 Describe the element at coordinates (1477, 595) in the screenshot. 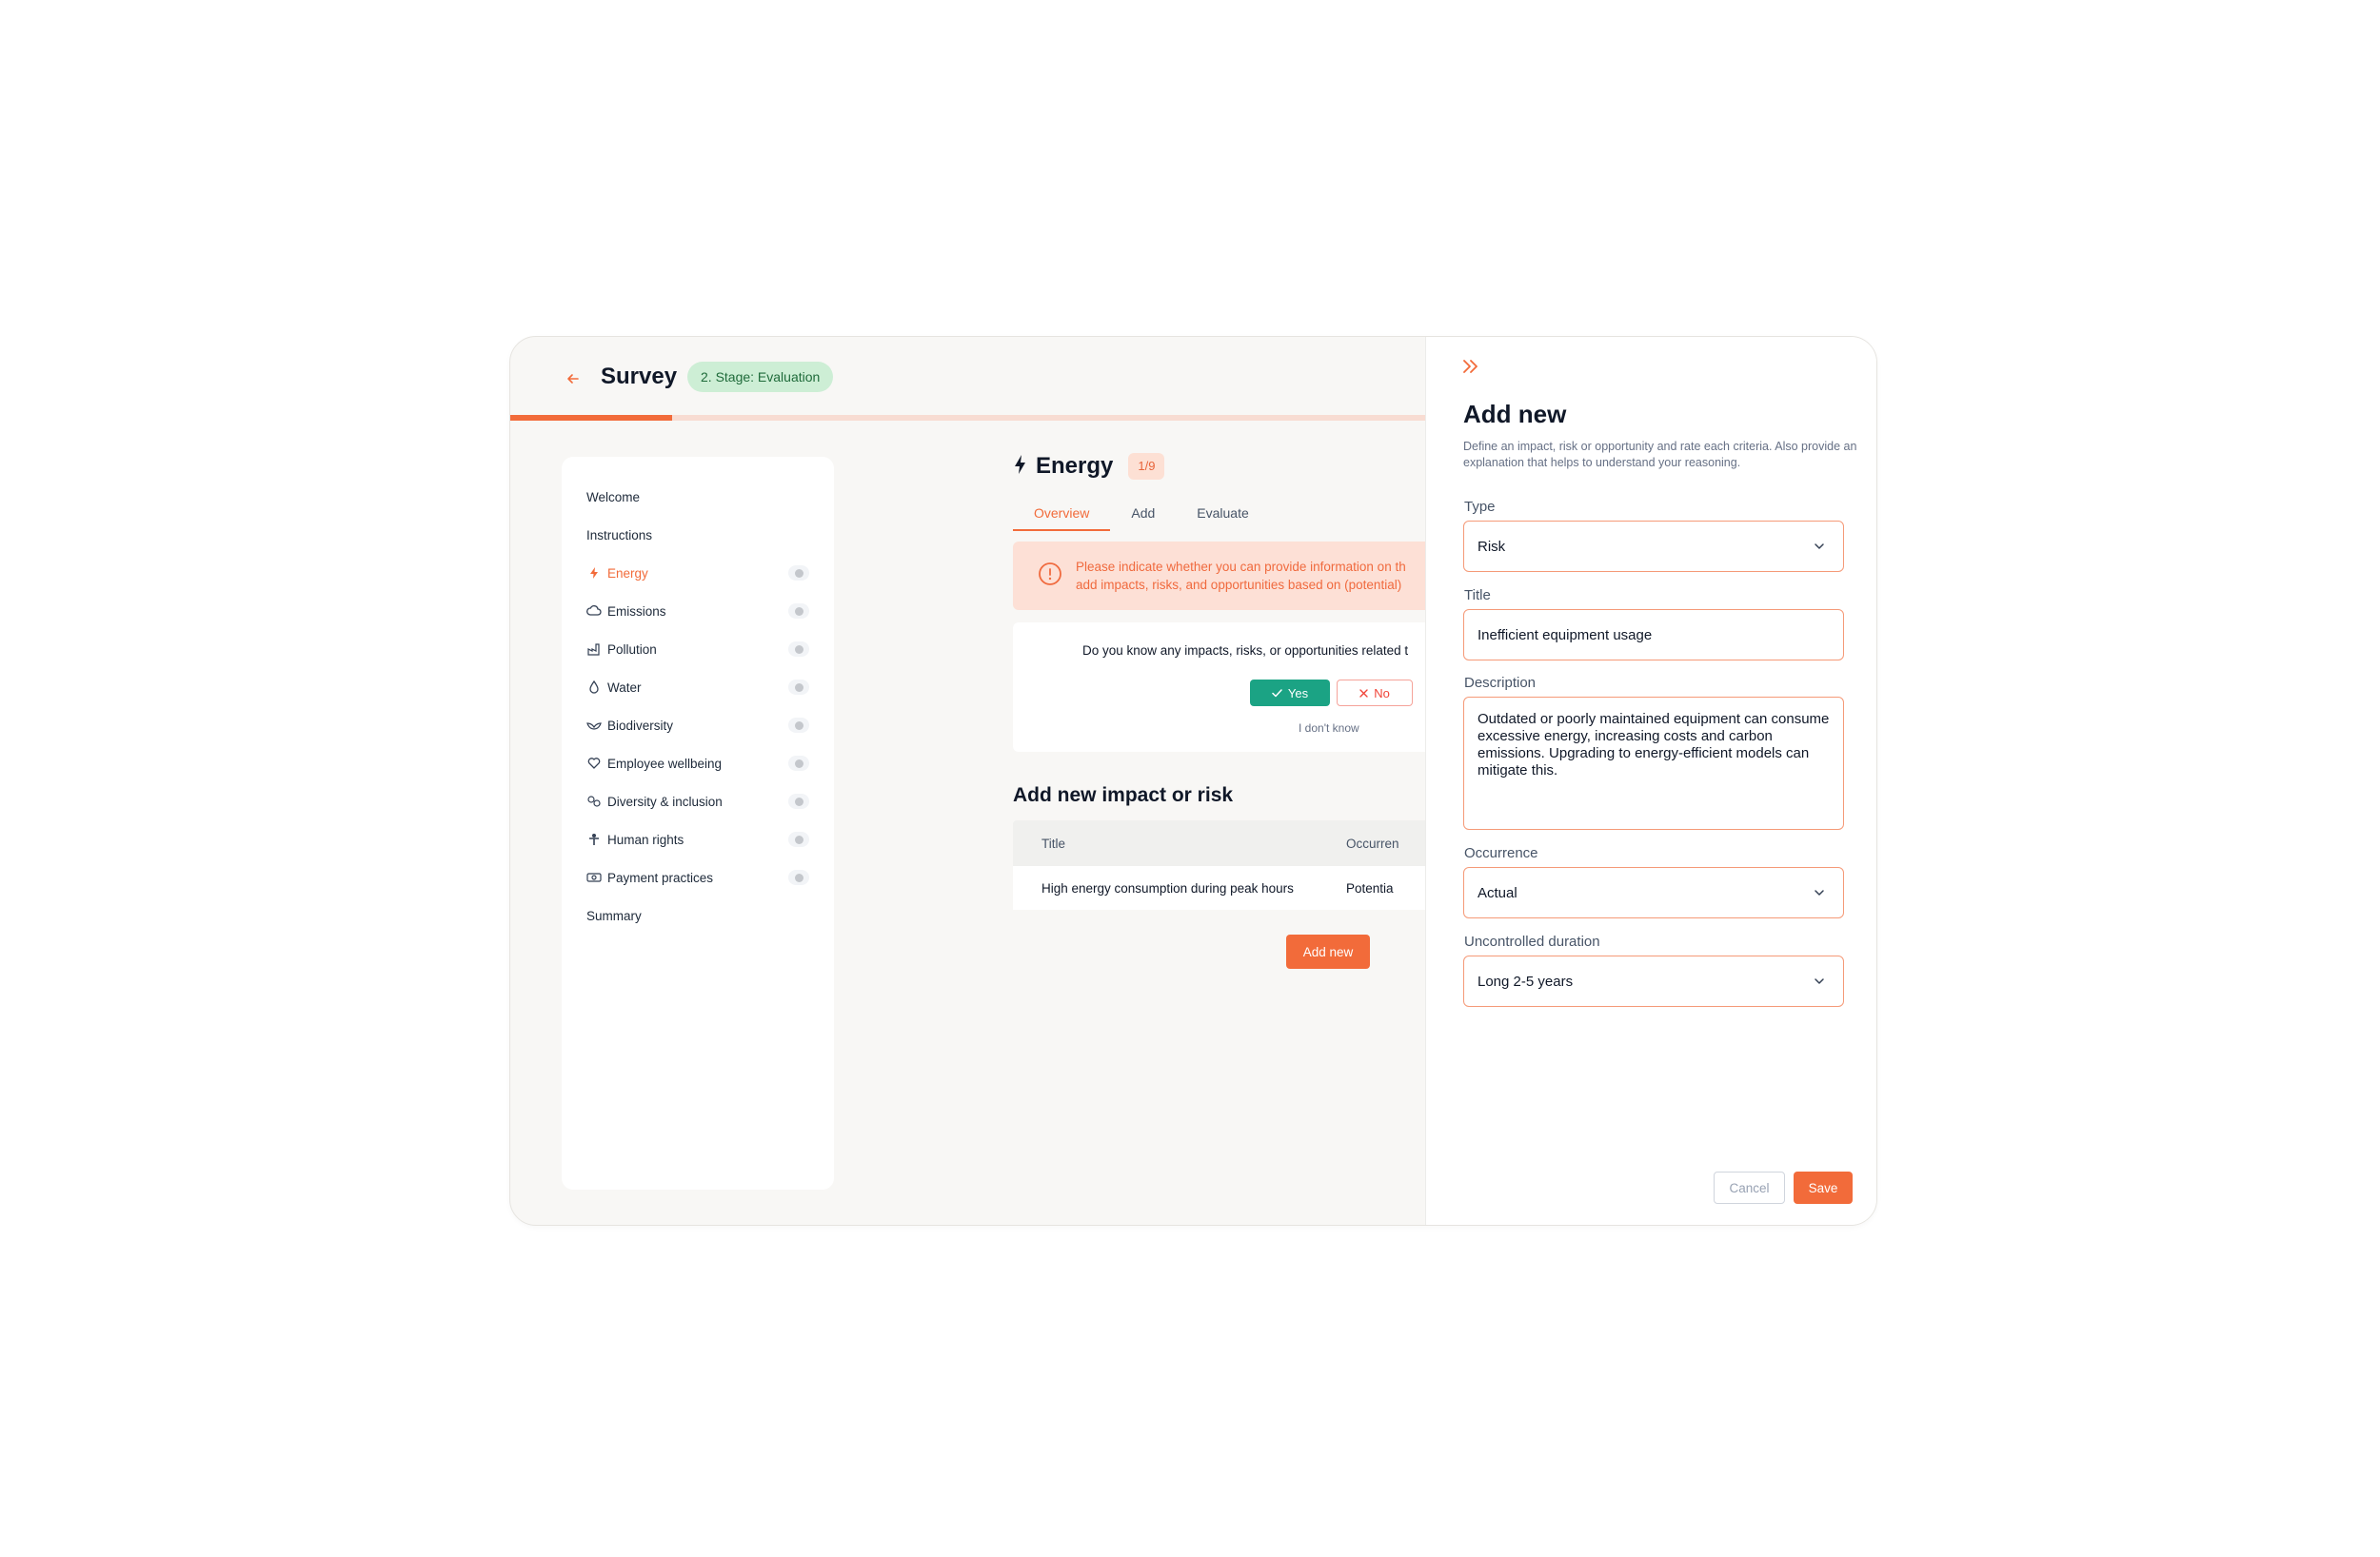

I see `title-label: Title` at that location.